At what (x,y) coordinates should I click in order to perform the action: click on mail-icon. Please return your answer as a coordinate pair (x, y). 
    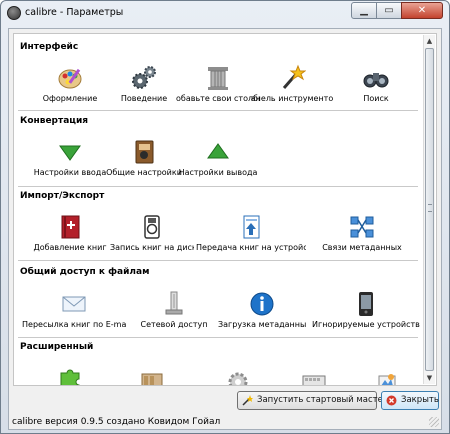
    Looking at the image, I should click on (74, 304).